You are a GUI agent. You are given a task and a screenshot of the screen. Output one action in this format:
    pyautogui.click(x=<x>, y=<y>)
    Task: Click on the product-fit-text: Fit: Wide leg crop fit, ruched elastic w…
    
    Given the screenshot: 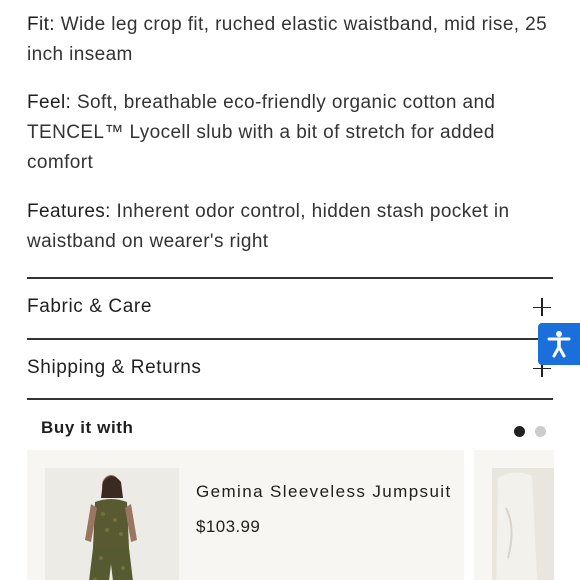 What is the action you would take?
    pyautogui.click(x=292, y=40)
    